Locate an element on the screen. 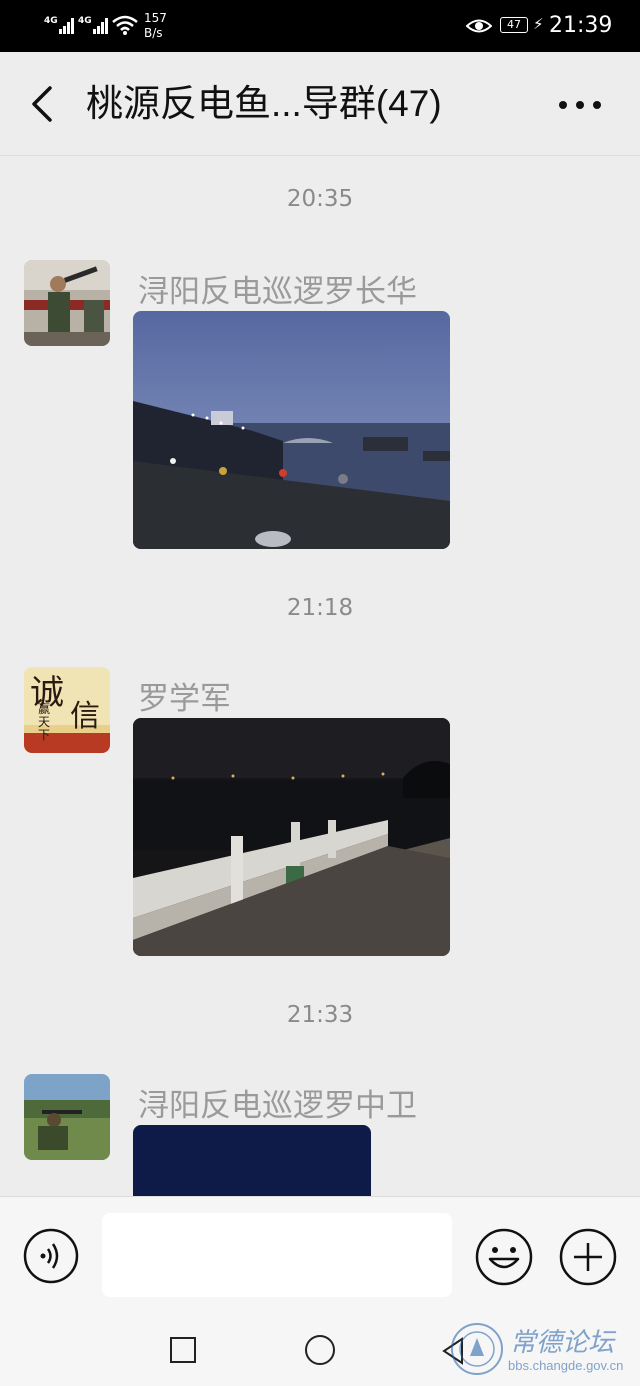 The height and width of the screenshot is (1386, 640). wifi-icon is located at coordinates (125, 25).